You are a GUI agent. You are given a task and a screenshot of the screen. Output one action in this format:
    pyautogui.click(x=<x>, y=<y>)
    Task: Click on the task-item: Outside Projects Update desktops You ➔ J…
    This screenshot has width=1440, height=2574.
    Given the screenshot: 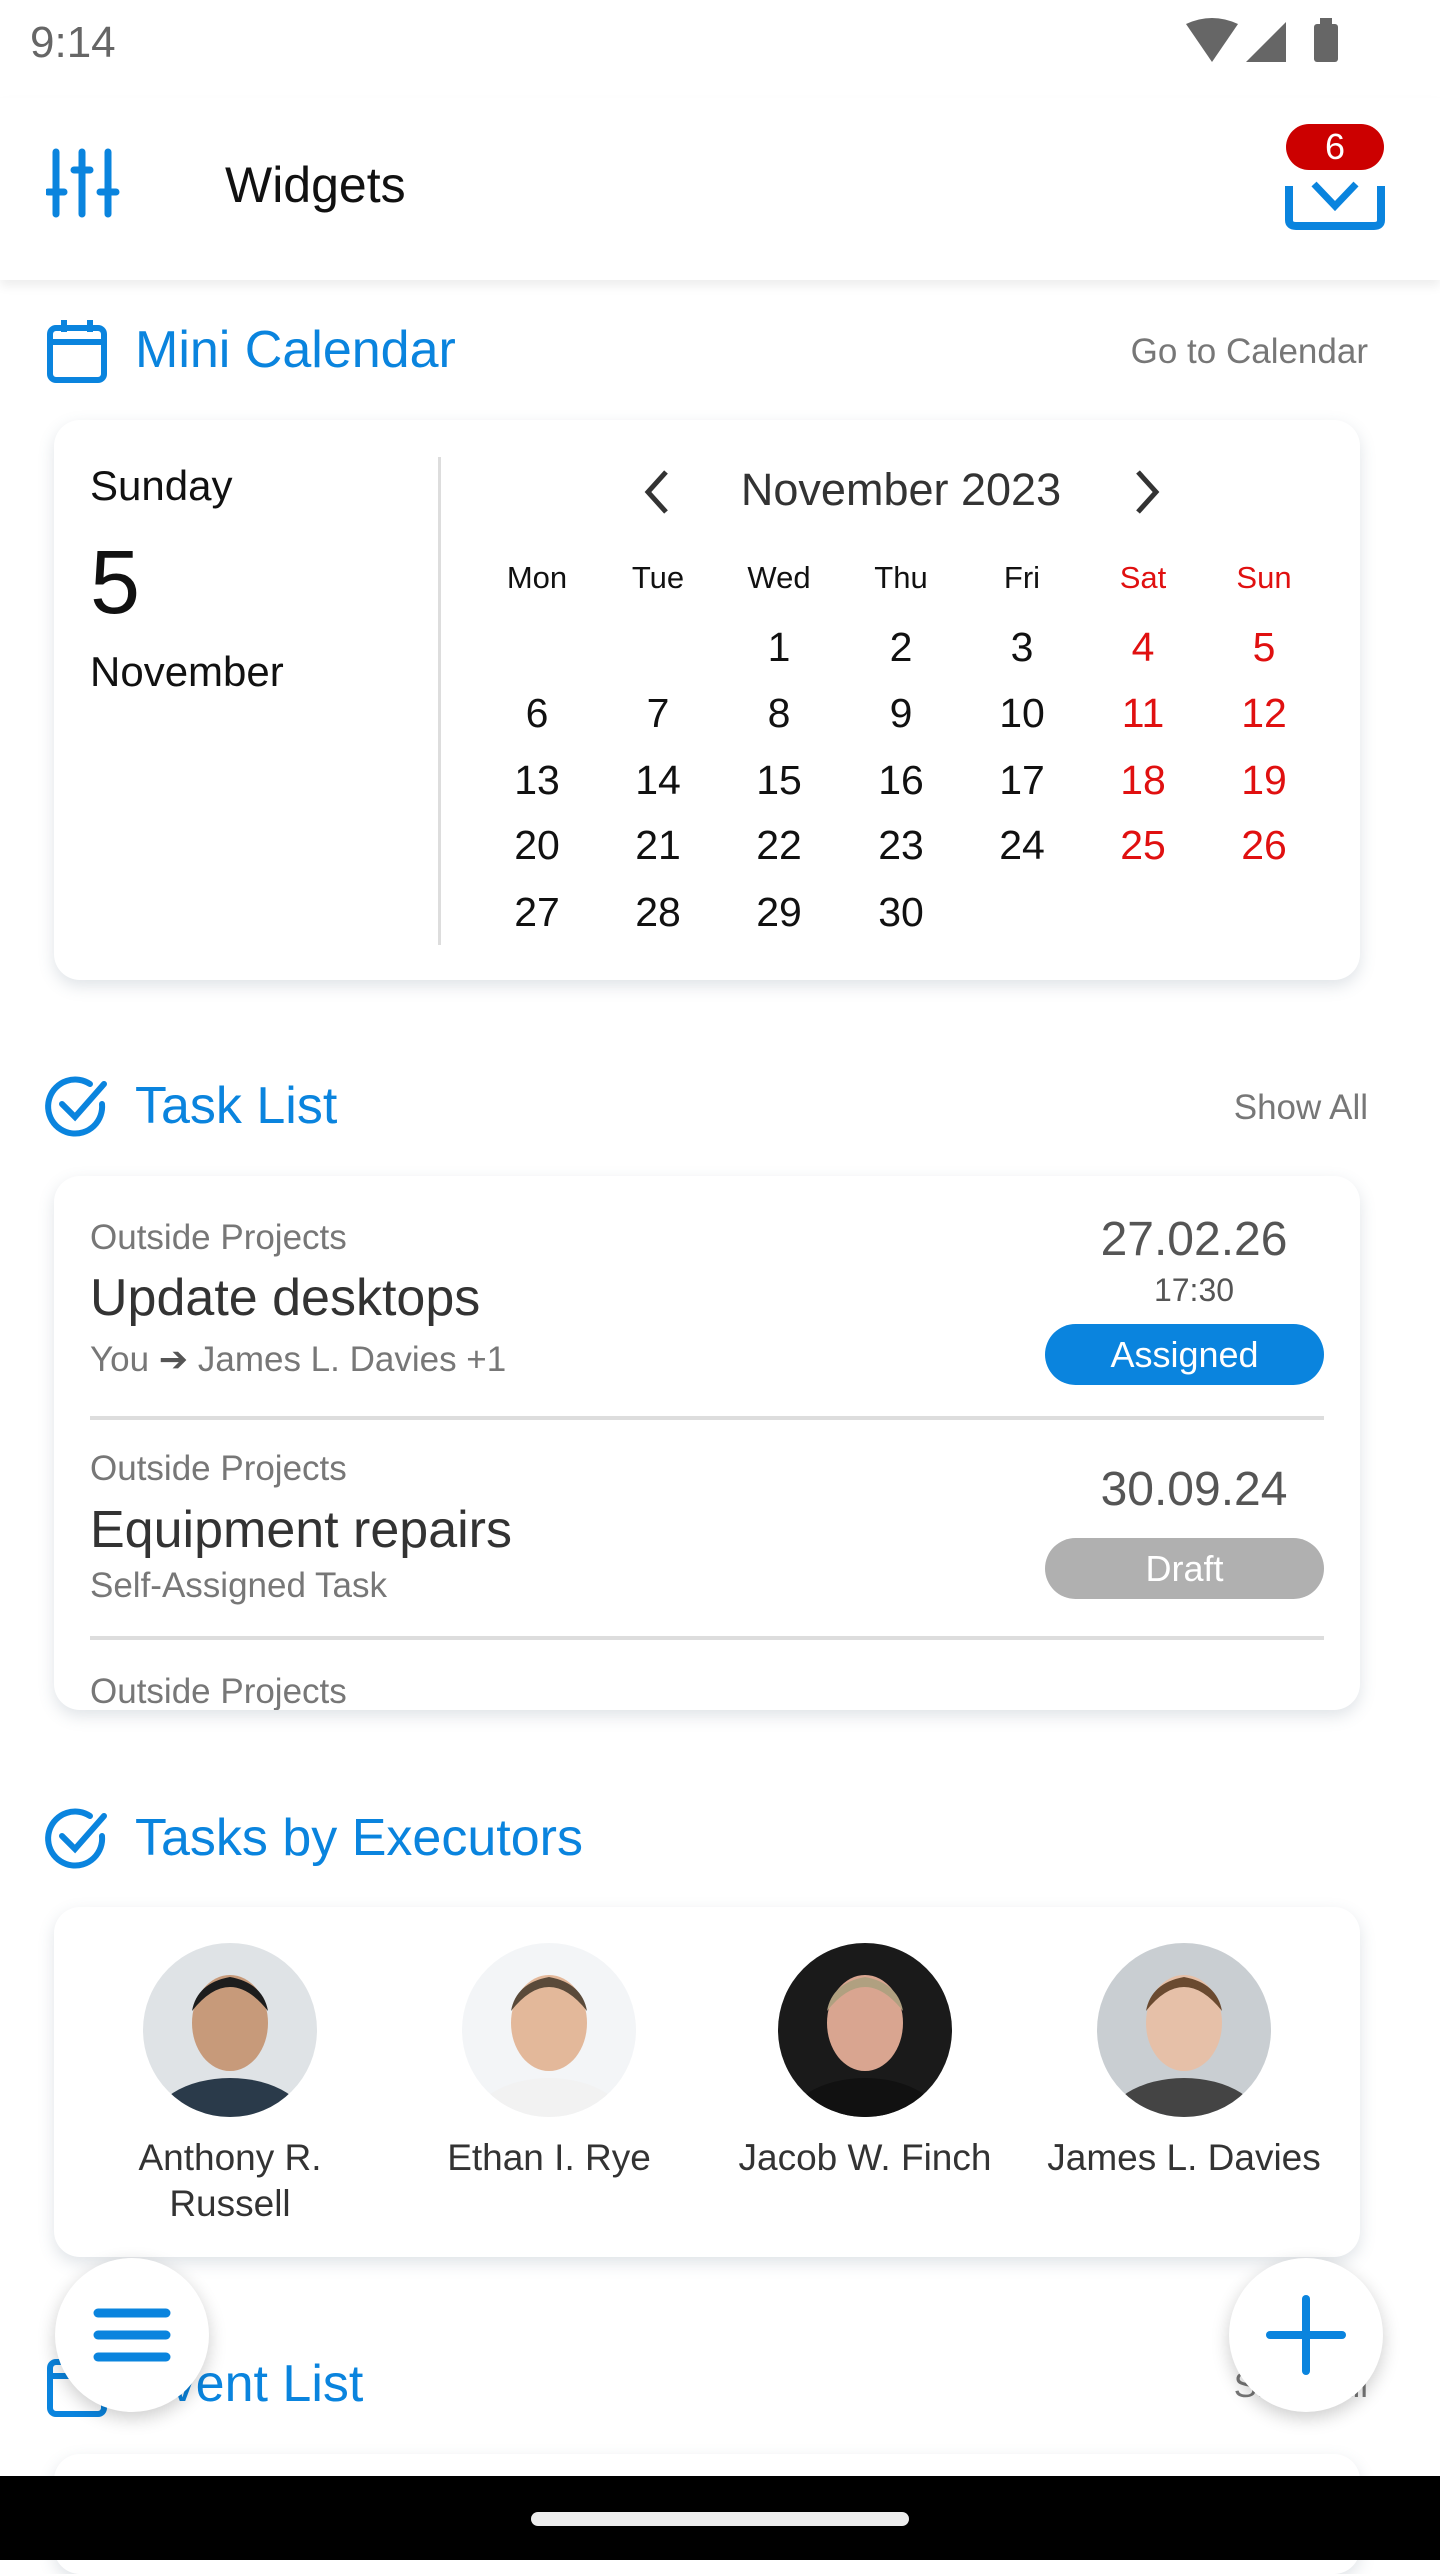 What is the action you would take?
    pyautogui.click(x=707, y=1296)
    